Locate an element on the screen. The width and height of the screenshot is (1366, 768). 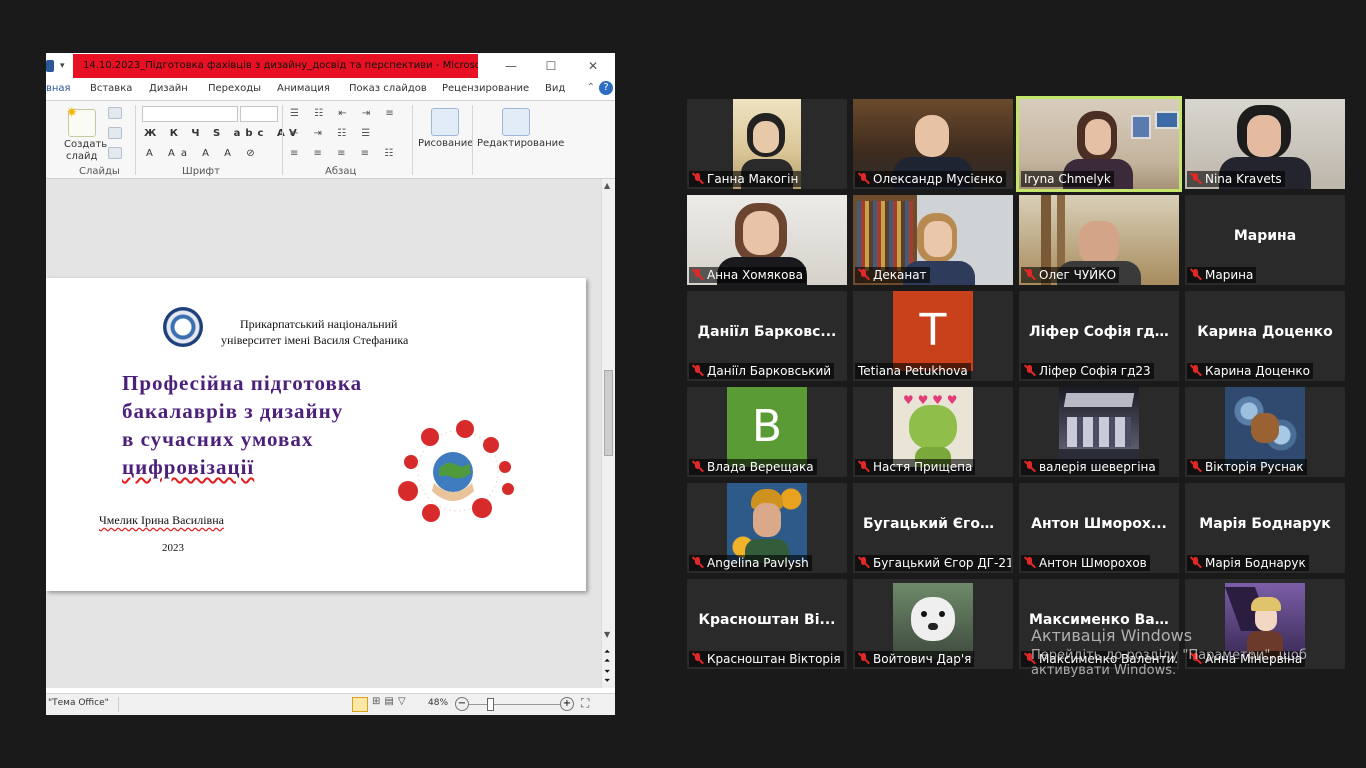
list-icons: ☰ ☷ ⇤ ⇥ ≡ is located at coordinates (345, 113).